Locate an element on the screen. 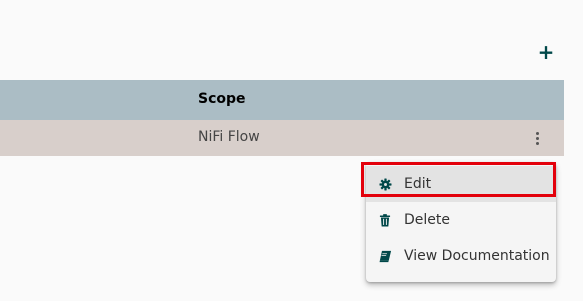 Image resolution: width=583 pixels, height=301 pixels. menu-item-label: Edit is located at coordinates (418, 184).